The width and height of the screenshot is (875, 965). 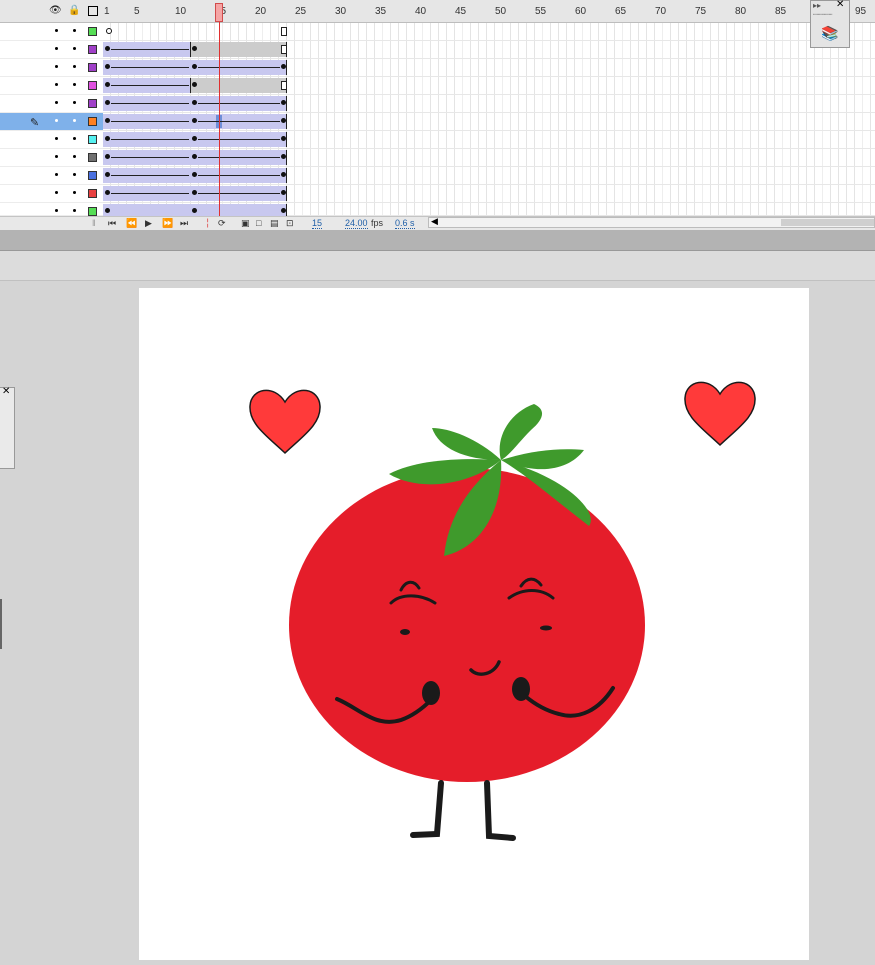 What do you see at coordinates (437, 240) in the screenshot?
I see `panel-divider` at bounding box center [437, 240].